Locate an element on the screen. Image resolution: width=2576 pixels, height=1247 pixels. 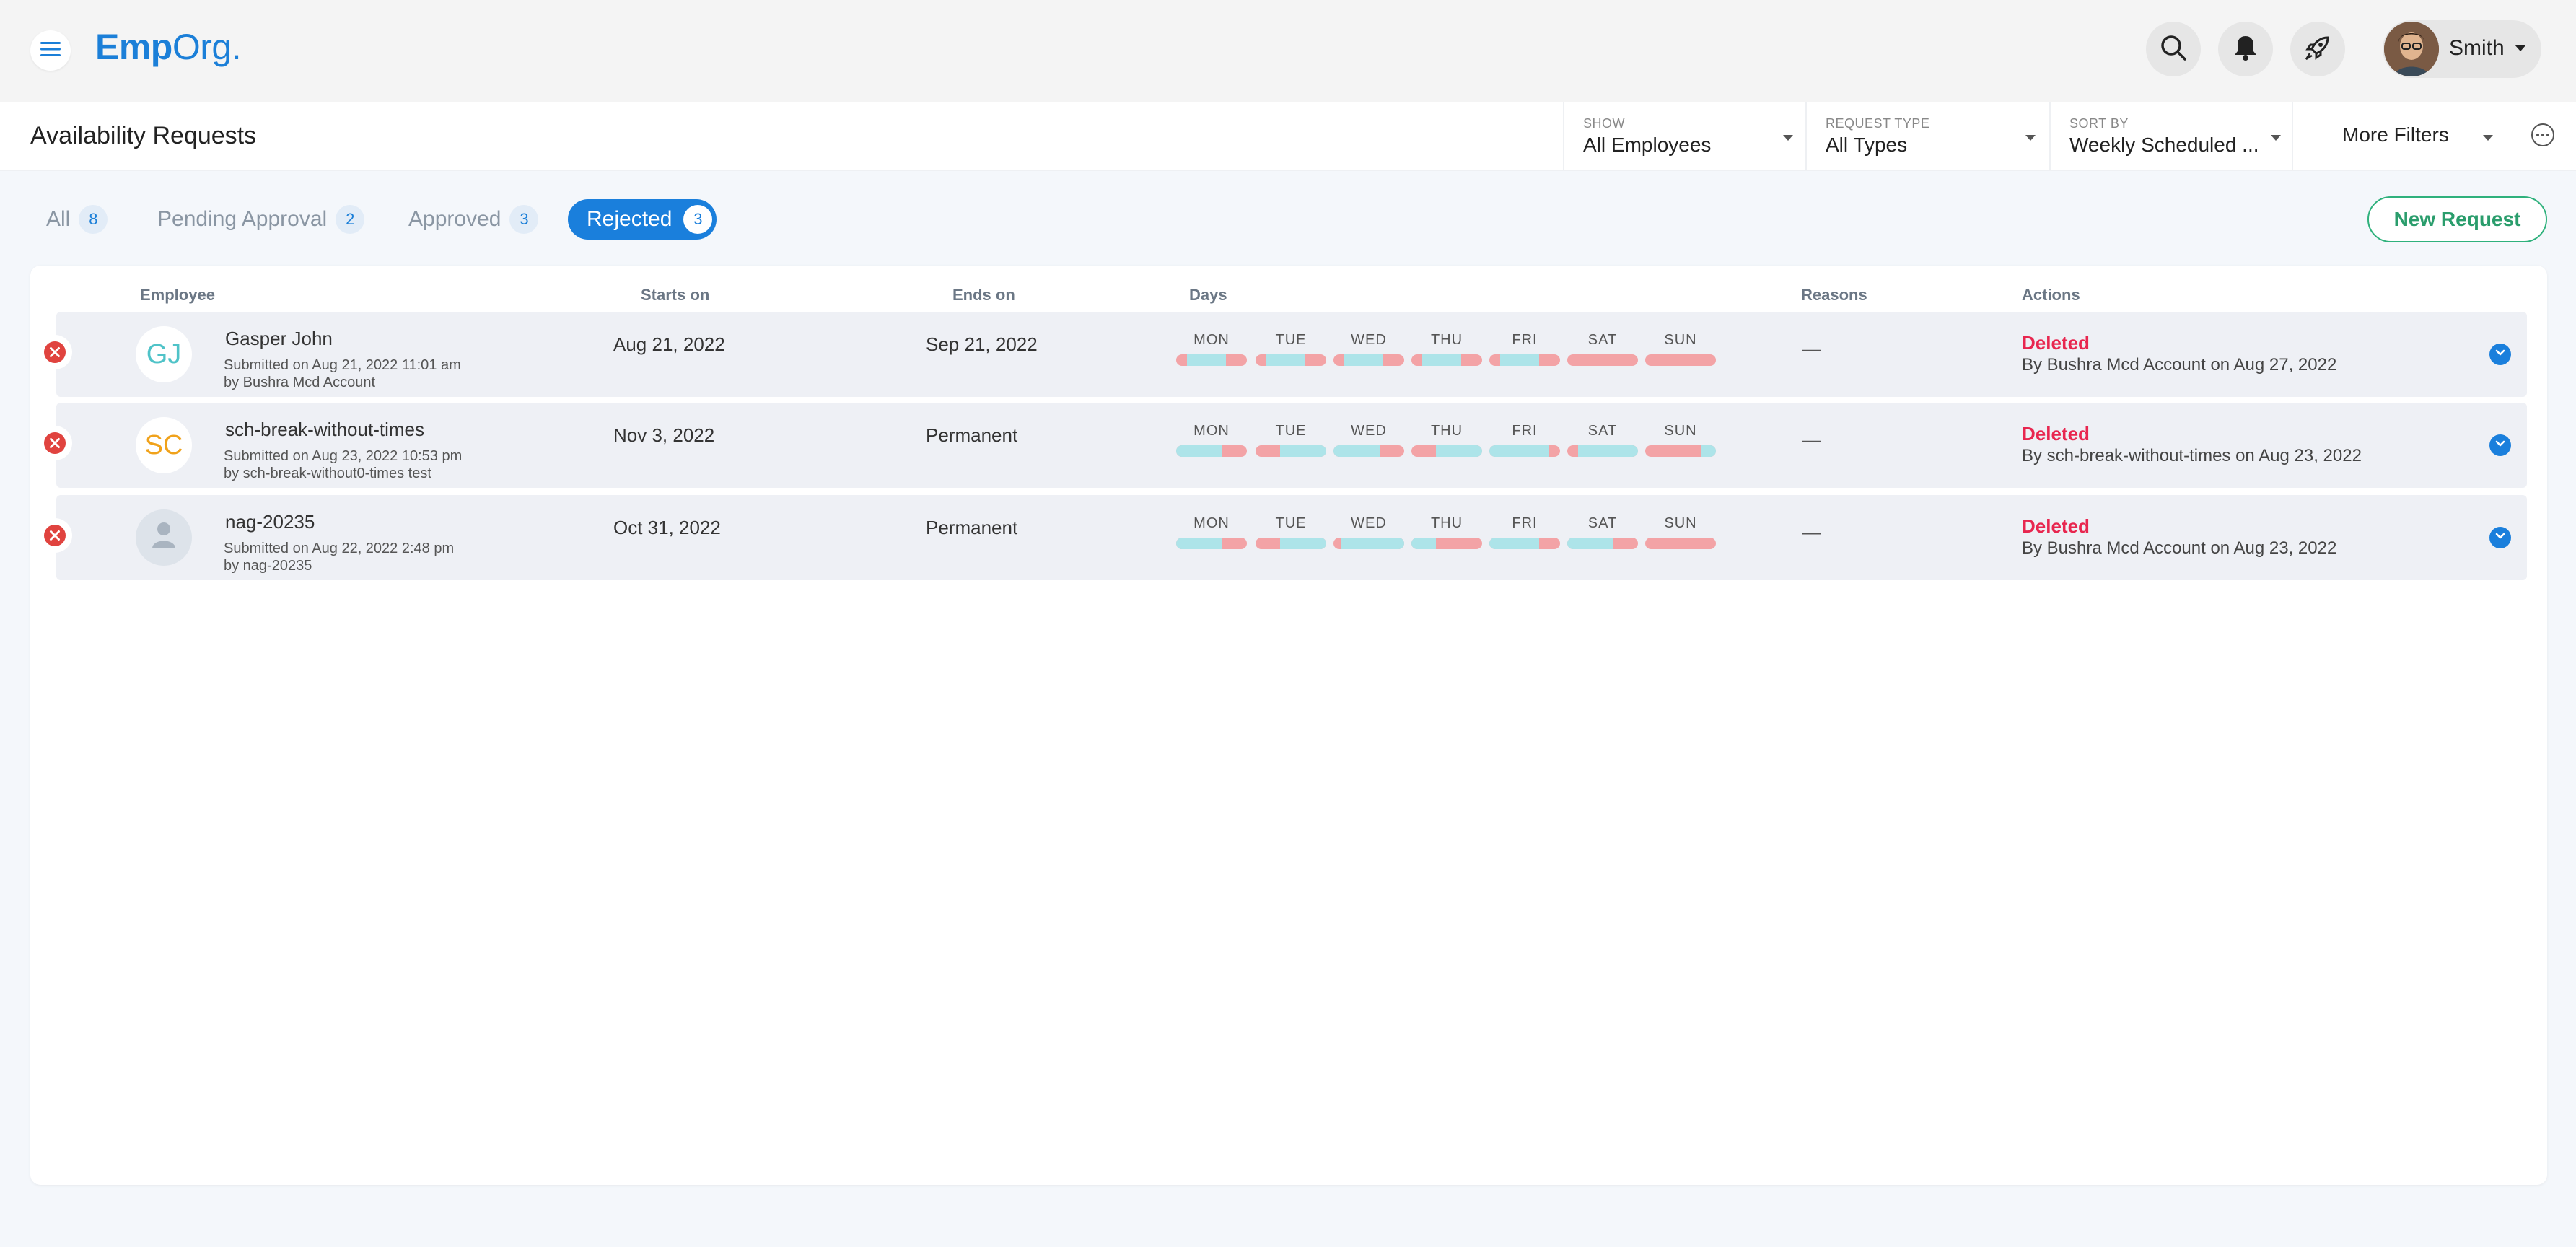
submitted-date: Submitted on Aug 22, 2022 2:48 pm is located at coordinates (339, 548).